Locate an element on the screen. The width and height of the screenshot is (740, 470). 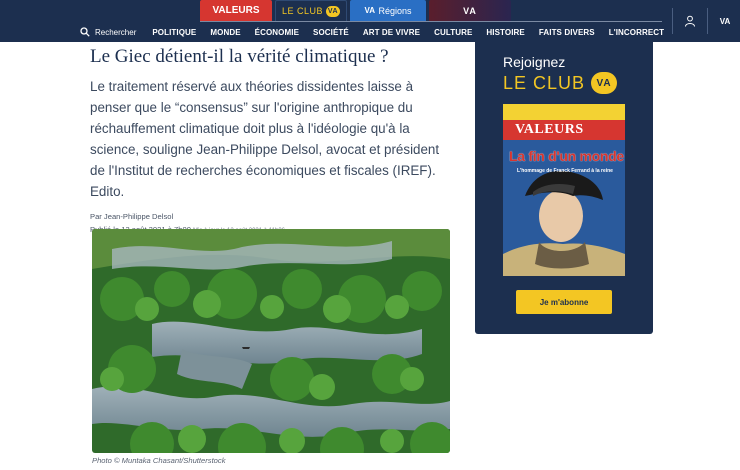
nav-faits-divers: FAITS DIVERS is located at coordinates (567, 32).